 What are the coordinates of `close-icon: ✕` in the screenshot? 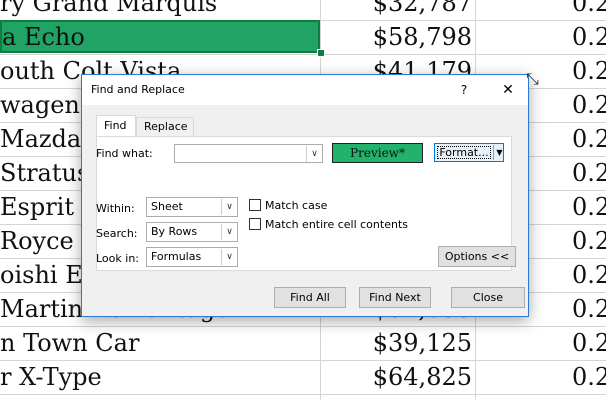 It's located at (508, 90).